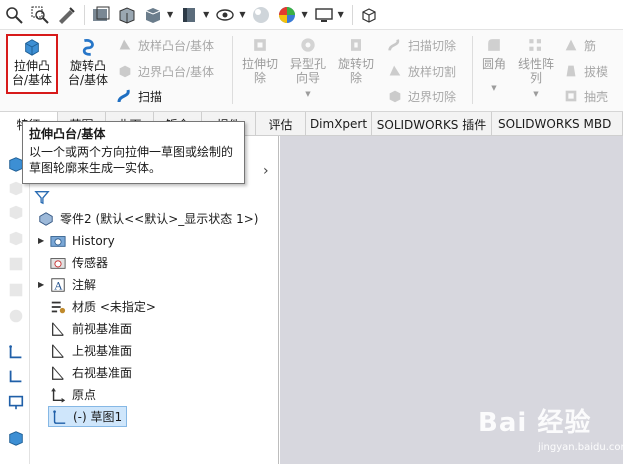 Image resolution: width=623 pixels, height=464 pixels. Describe the element at coordinates (93, 240) in the screenshot. I see `tree-item-label: History` at that location.